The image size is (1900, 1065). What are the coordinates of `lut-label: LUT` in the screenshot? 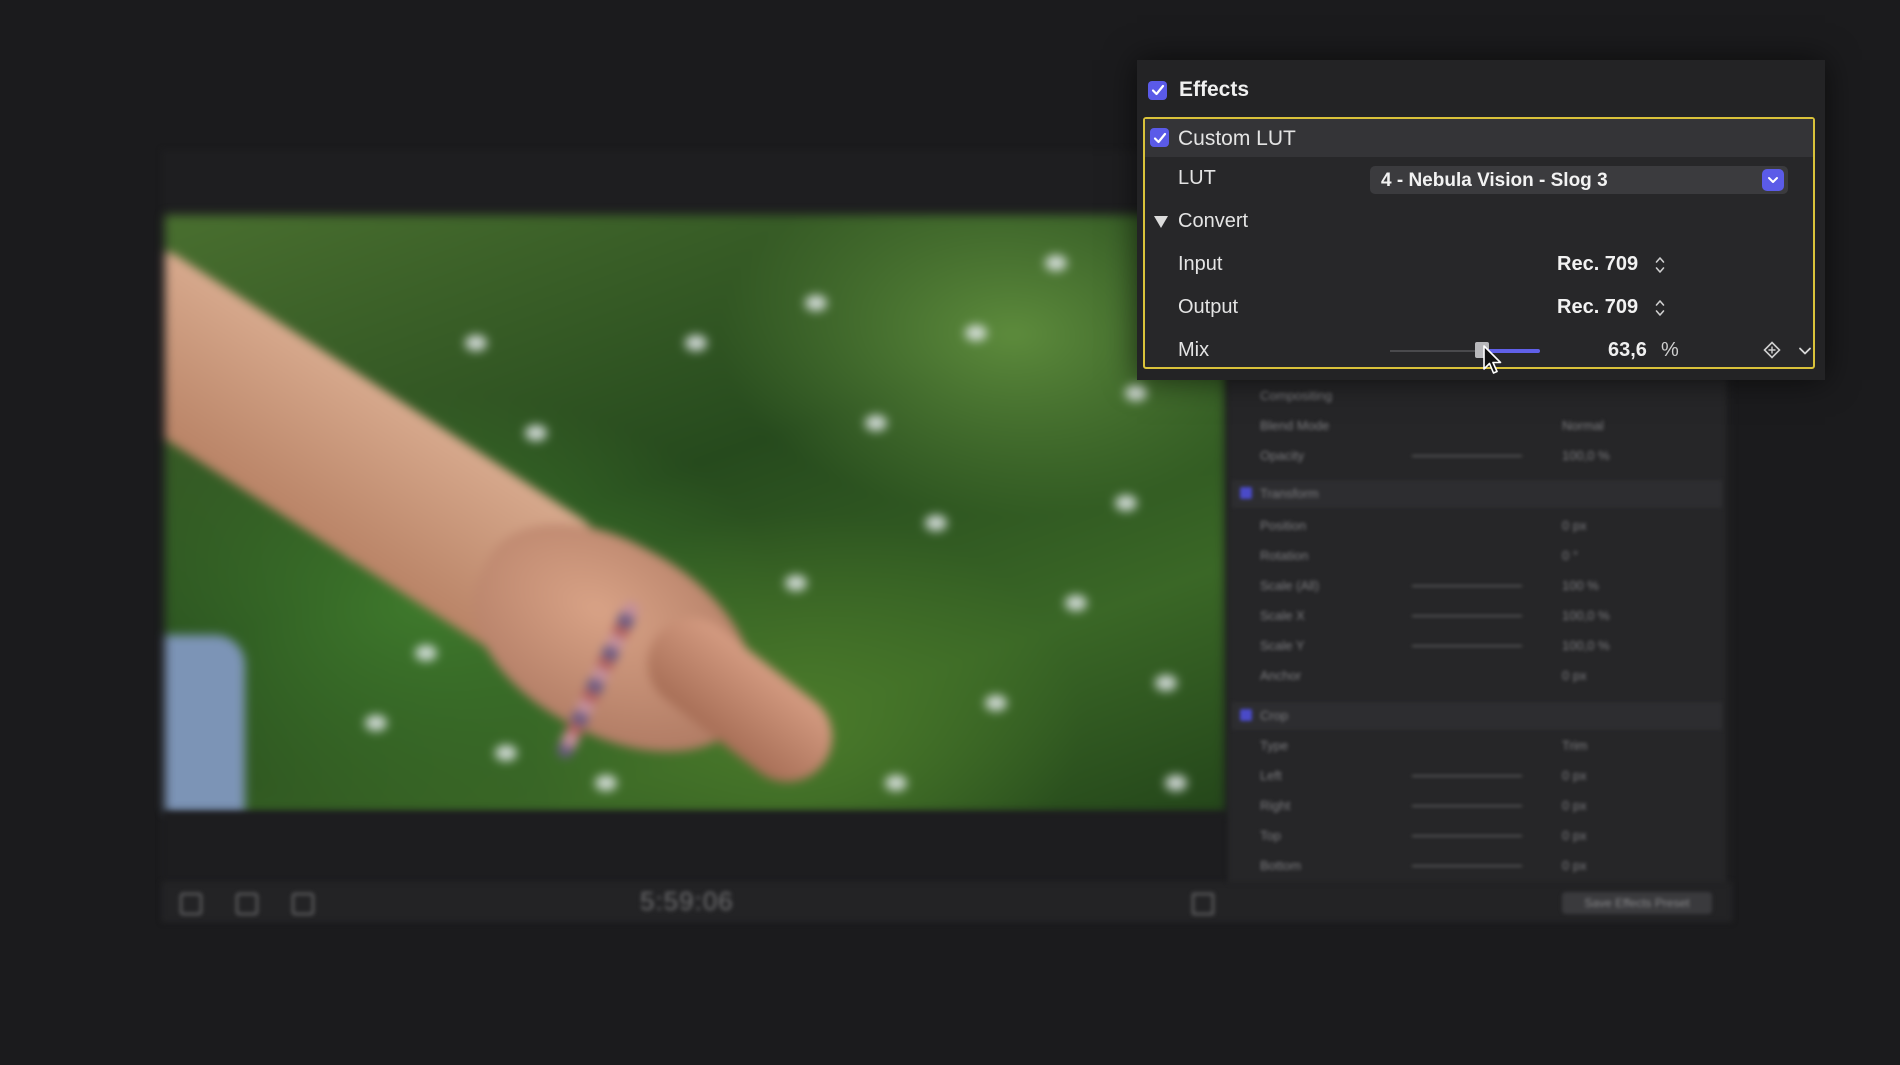 It's located at (1197, 178).